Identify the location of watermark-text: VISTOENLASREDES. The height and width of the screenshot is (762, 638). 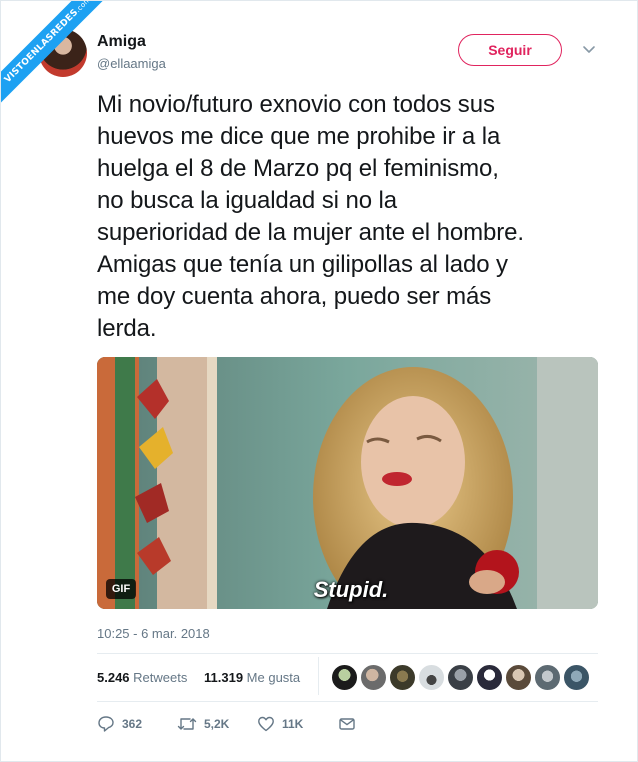
(41, 46).